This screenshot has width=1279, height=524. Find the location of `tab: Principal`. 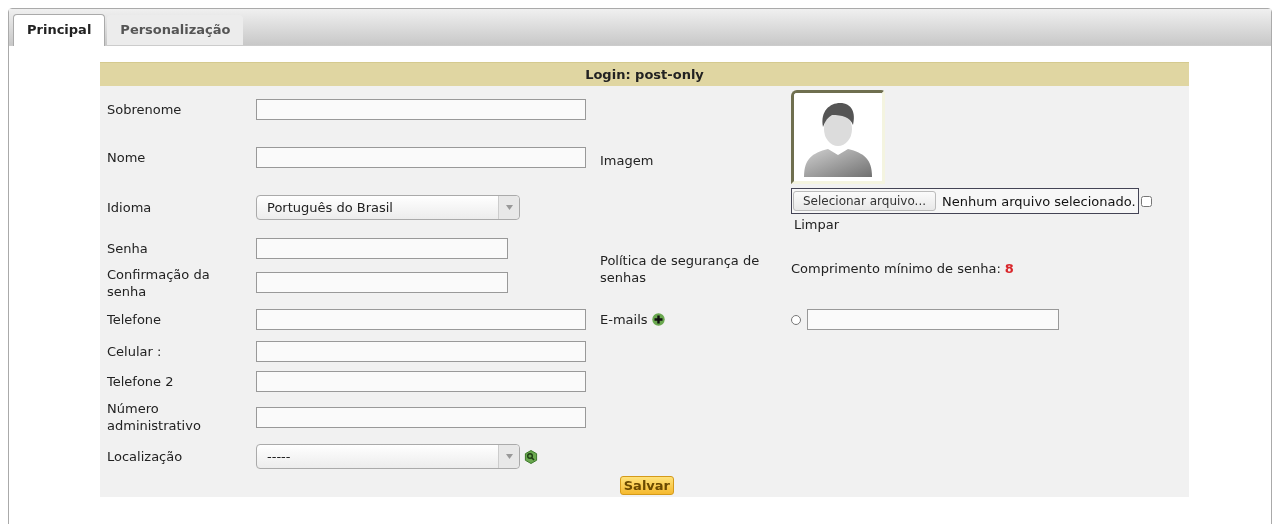

tab: Principal is located at coordinates (59, 30).